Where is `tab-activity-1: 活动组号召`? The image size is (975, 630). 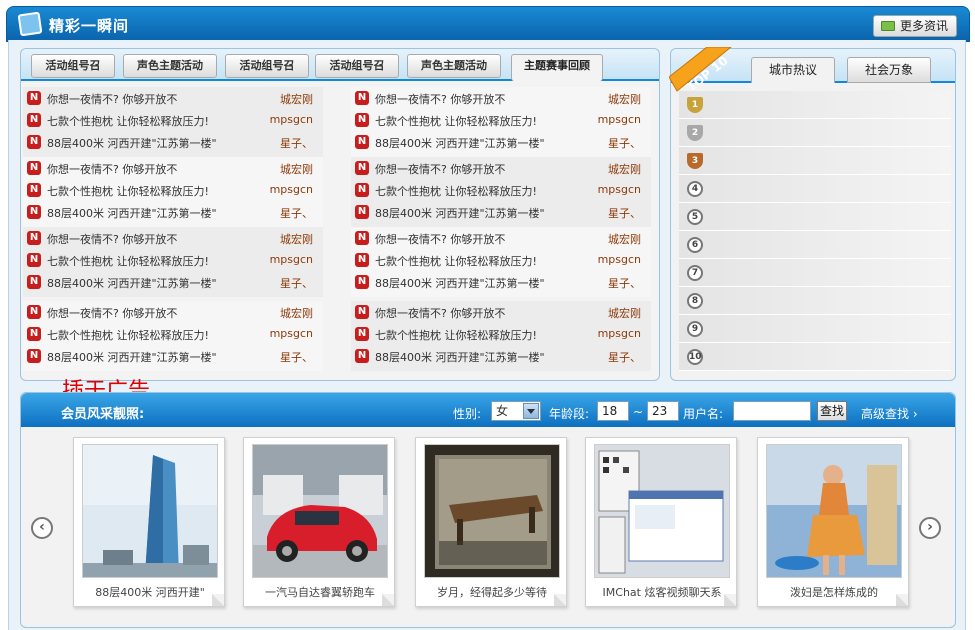 tab-activity-1: 活动组号召 is located at coordinates (73, 66).